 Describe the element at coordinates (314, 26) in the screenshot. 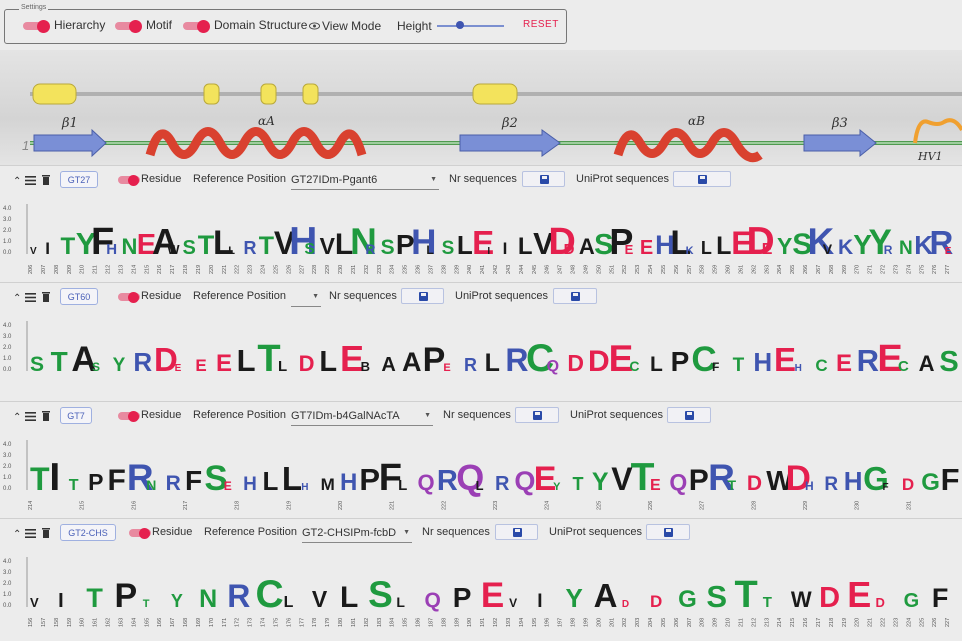

I see `eye-icon` at that location.